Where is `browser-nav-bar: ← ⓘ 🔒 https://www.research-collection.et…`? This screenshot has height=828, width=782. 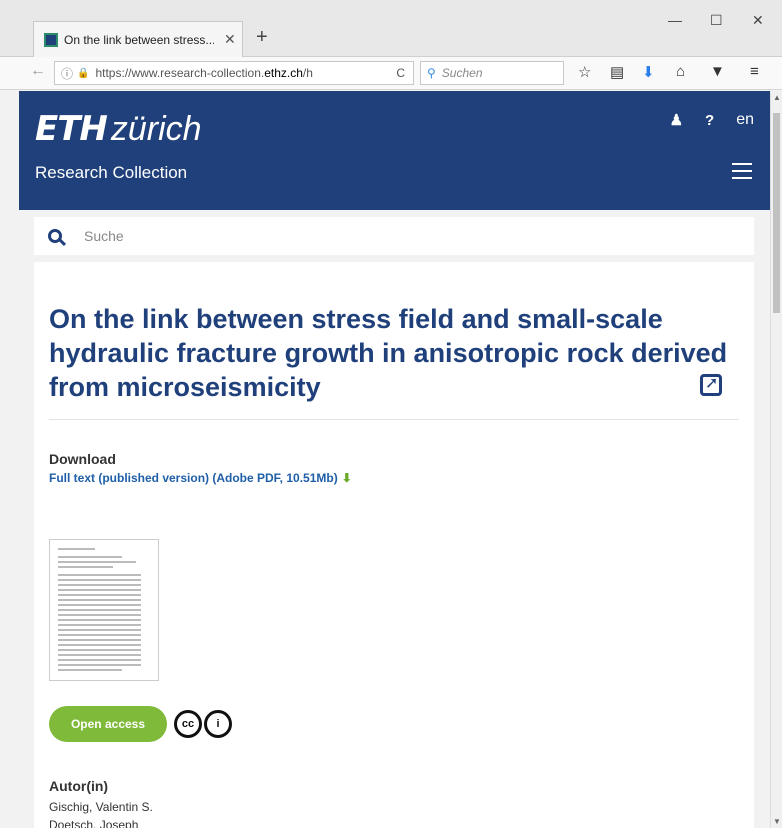
browser-nav-bar: ← ⓘ 🔒 https://www.research-collection.et… is located at coordinates (391, 73).